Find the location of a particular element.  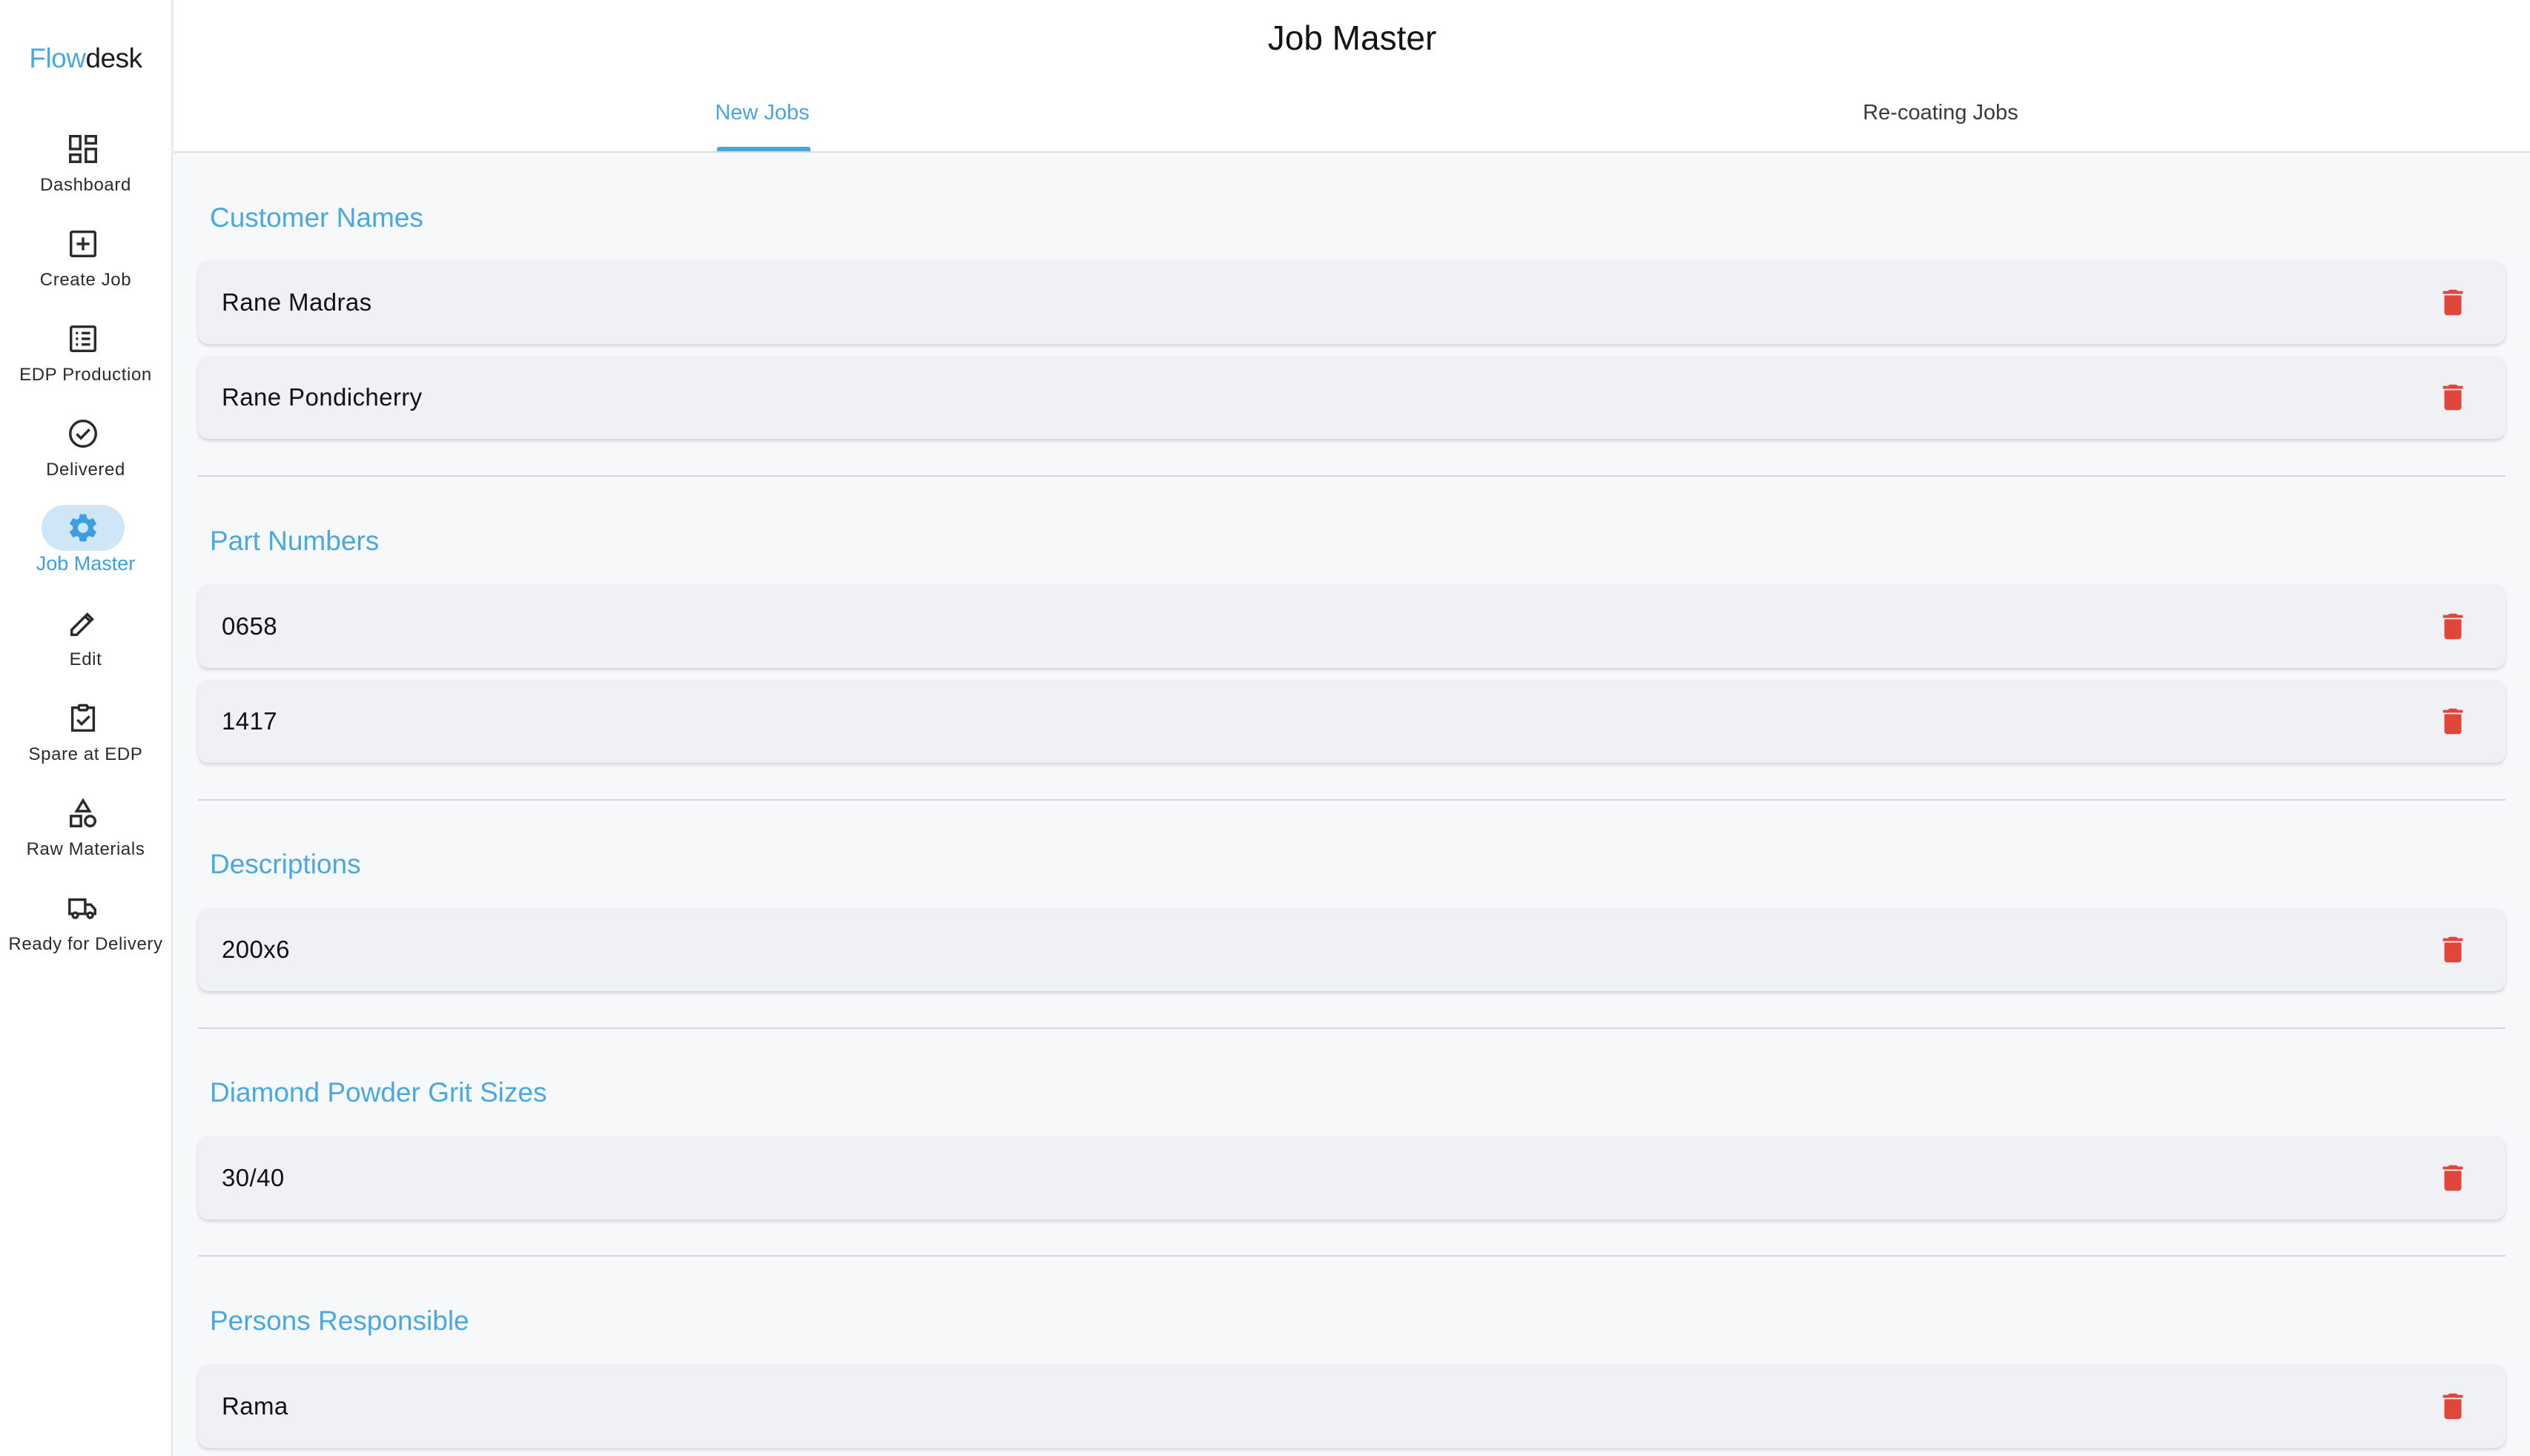

shapes-icon is located at coordinates (83, 813).